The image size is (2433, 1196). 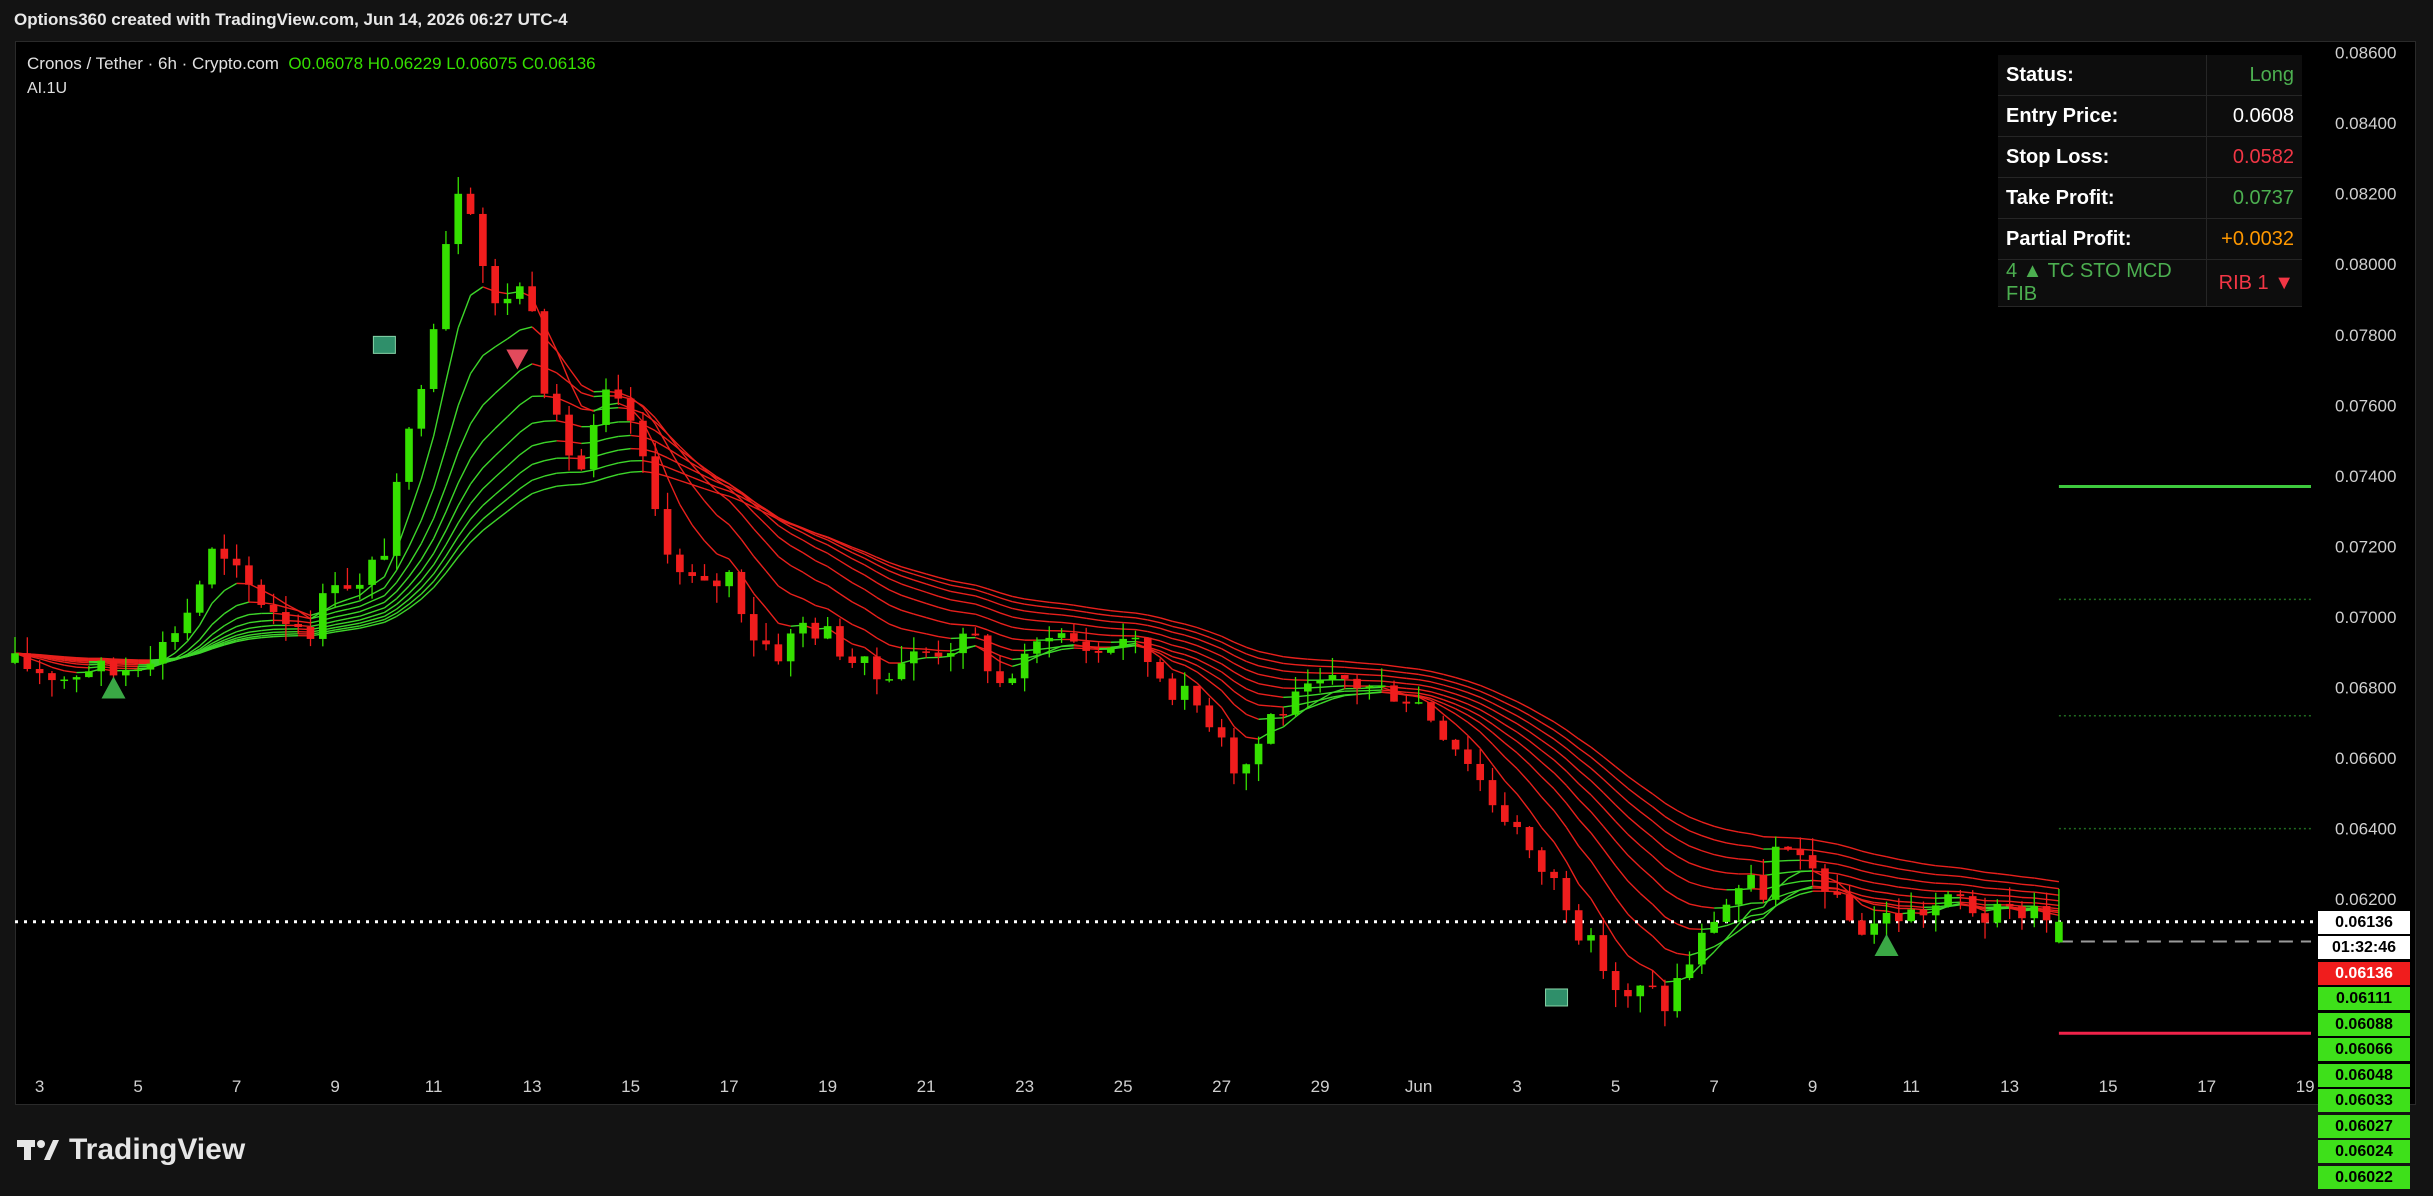 I want to click on time-tick-label: 19, so click(x=2305, y=1086).